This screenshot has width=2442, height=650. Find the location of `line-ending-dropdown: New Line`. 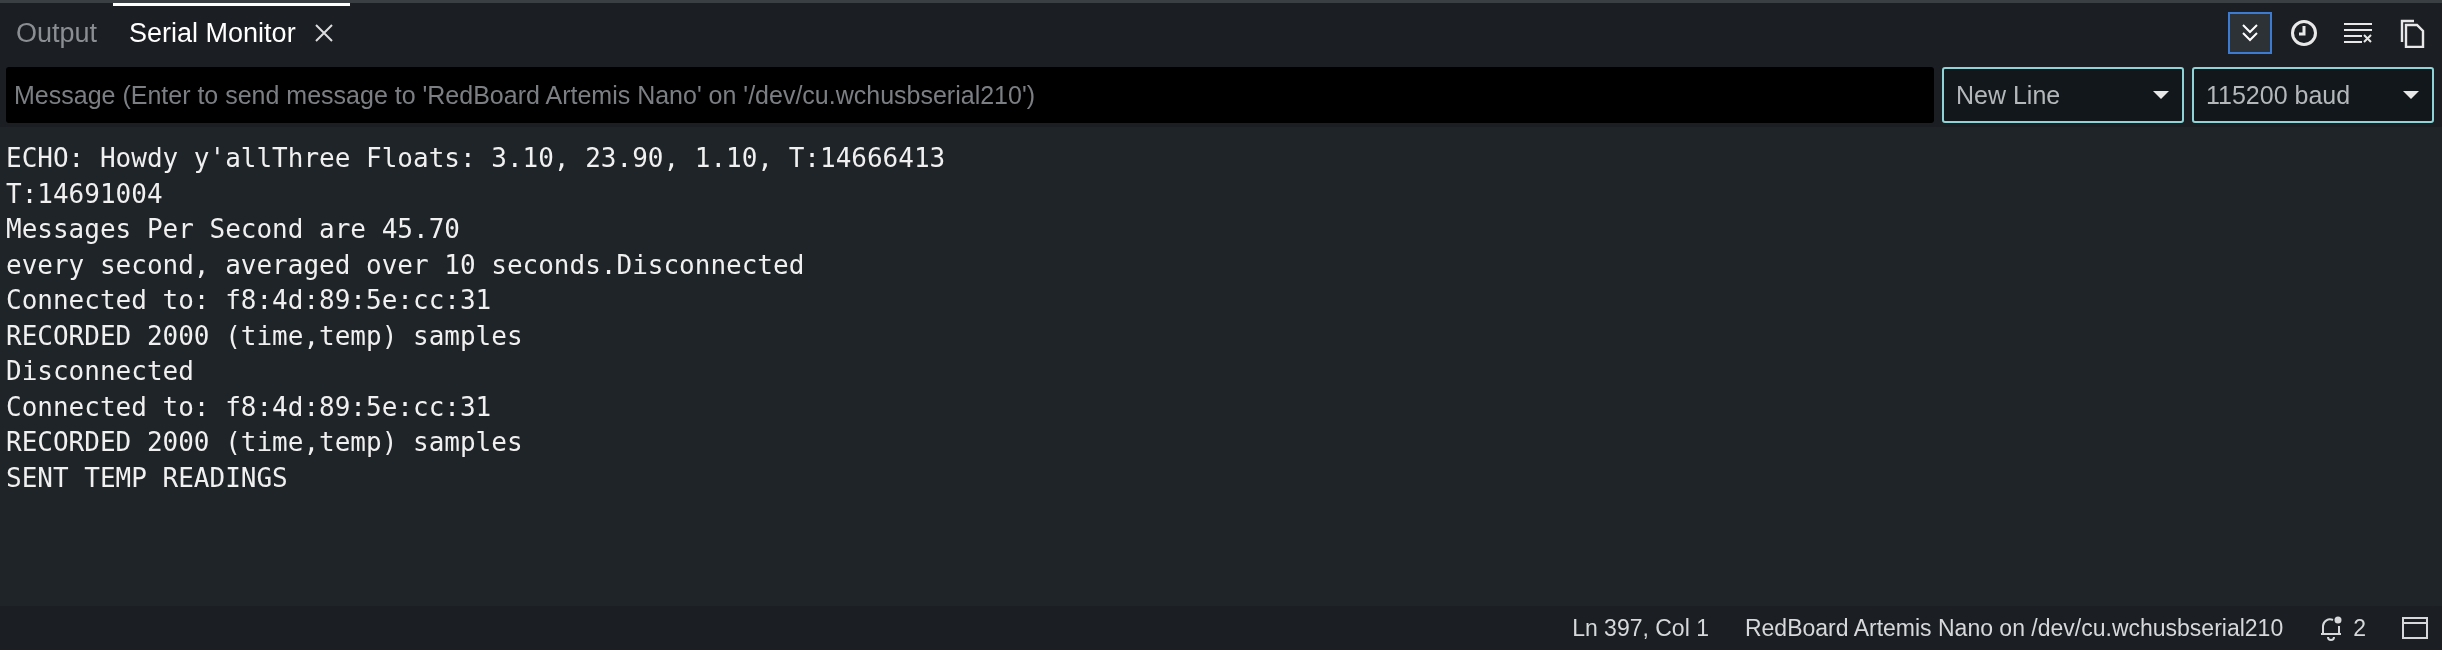

line-ending-dropdown: New Line is located at coordinates (2063, 95).